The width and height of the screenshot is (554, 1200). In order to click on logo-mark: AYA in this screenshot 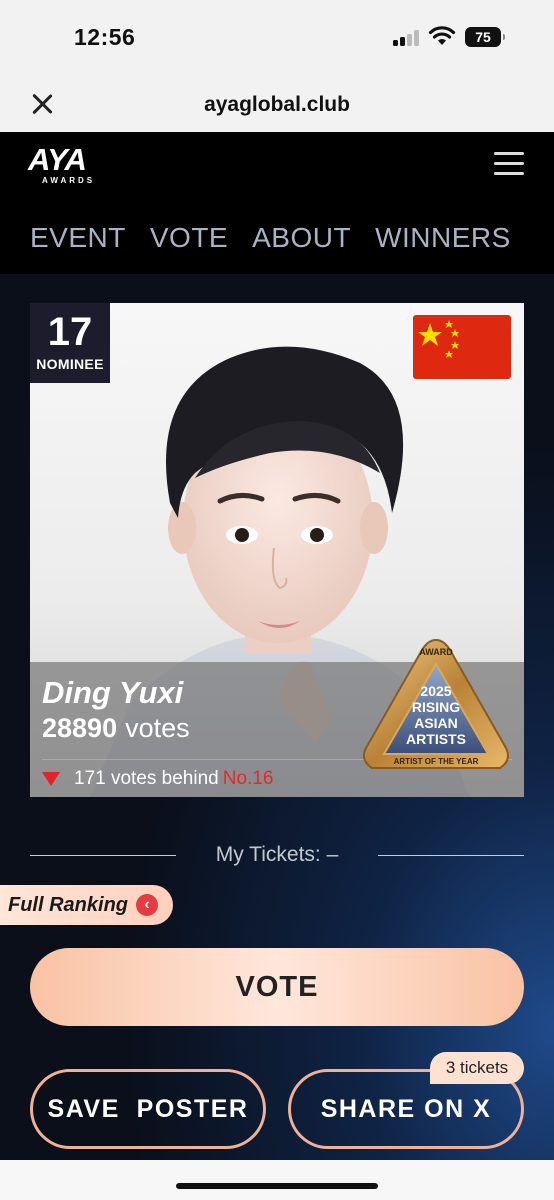, I will do `click(57, 159)`.